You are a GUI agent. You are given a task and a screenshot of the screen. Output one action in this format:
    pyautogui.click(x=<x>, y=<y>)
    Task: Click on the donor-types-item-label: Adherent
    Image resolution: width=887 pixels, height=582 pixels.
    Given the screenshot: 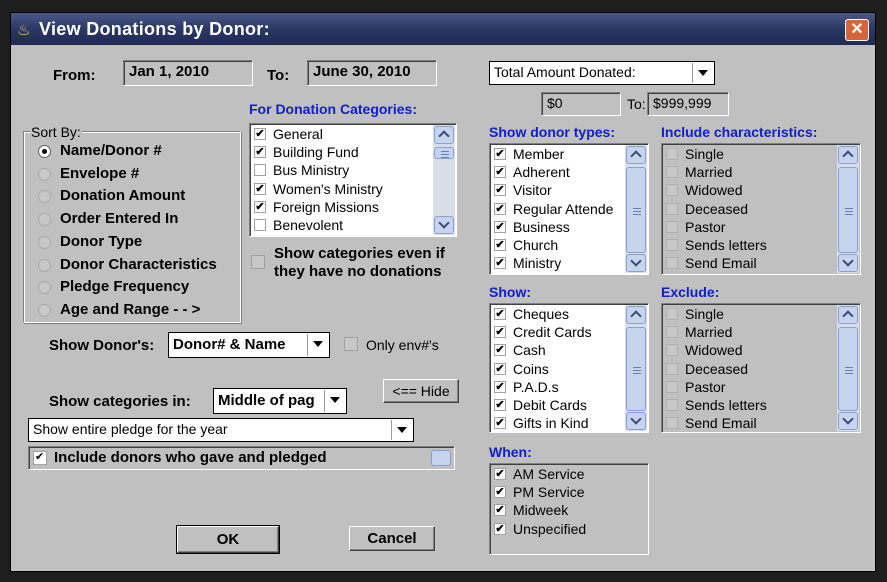 What is the action you would take?
    pyautogui.click(x=541, y=172)
    